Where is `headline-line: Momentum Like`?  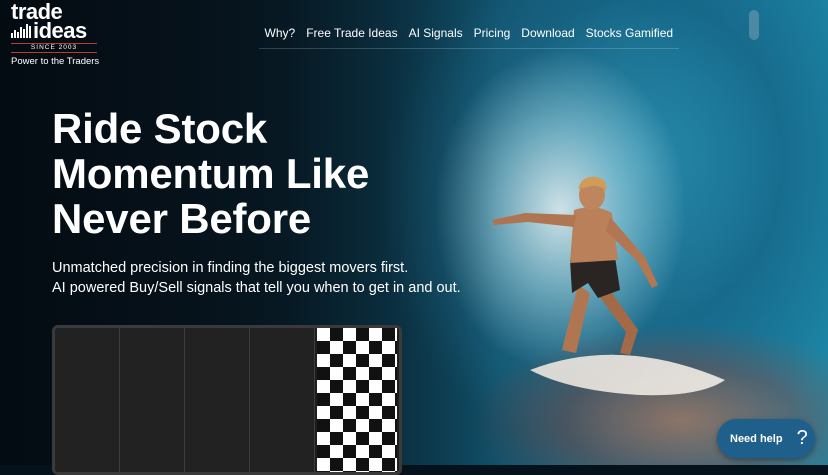
headline-line: Momentum Like is located at coordinates (211, 173).